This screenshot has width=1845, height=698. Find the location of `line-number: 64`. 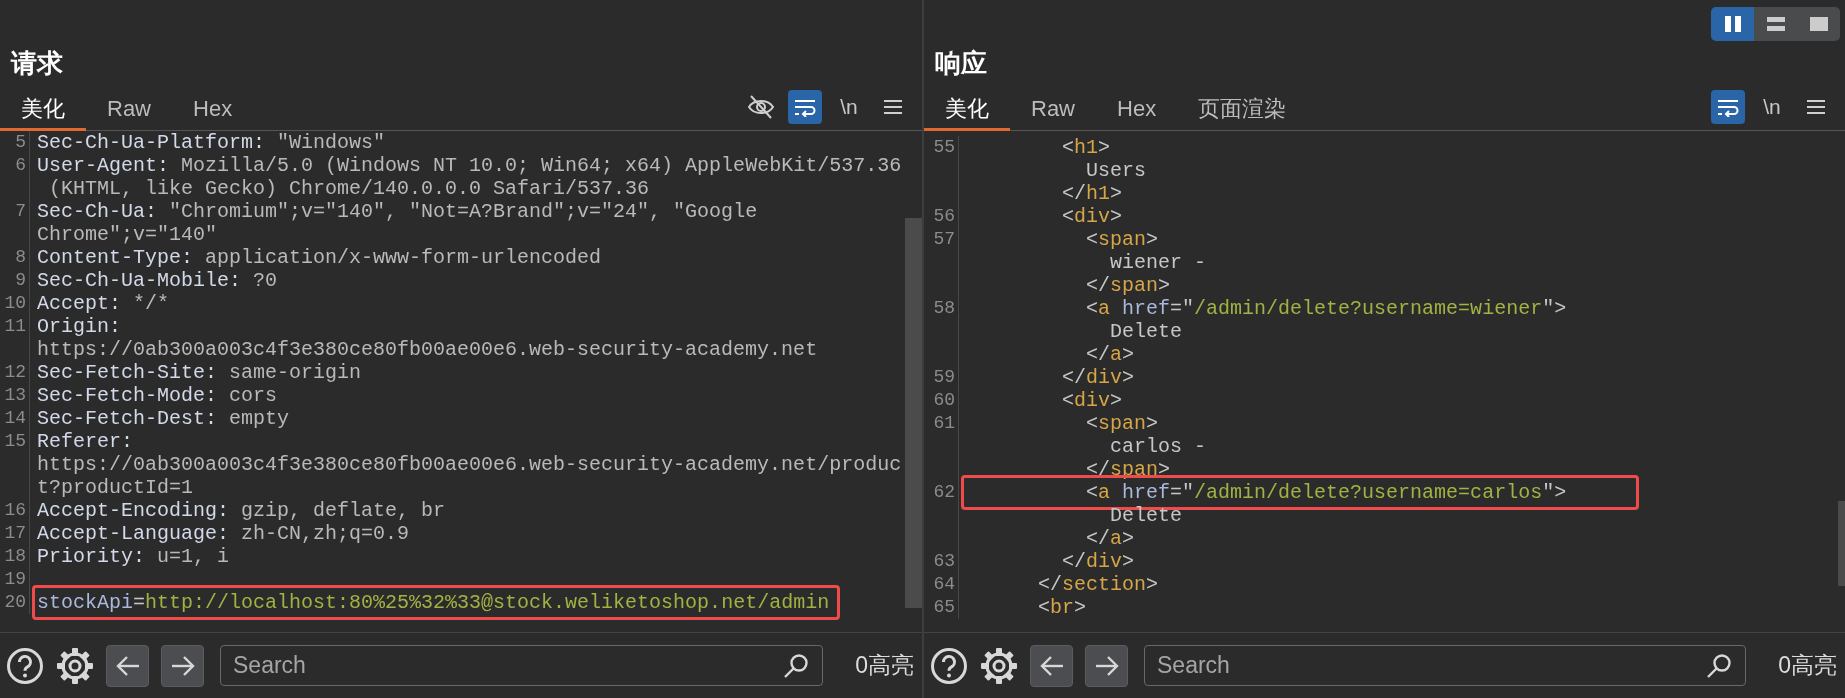

line-number: 64 is located at coordinates (944, 584).